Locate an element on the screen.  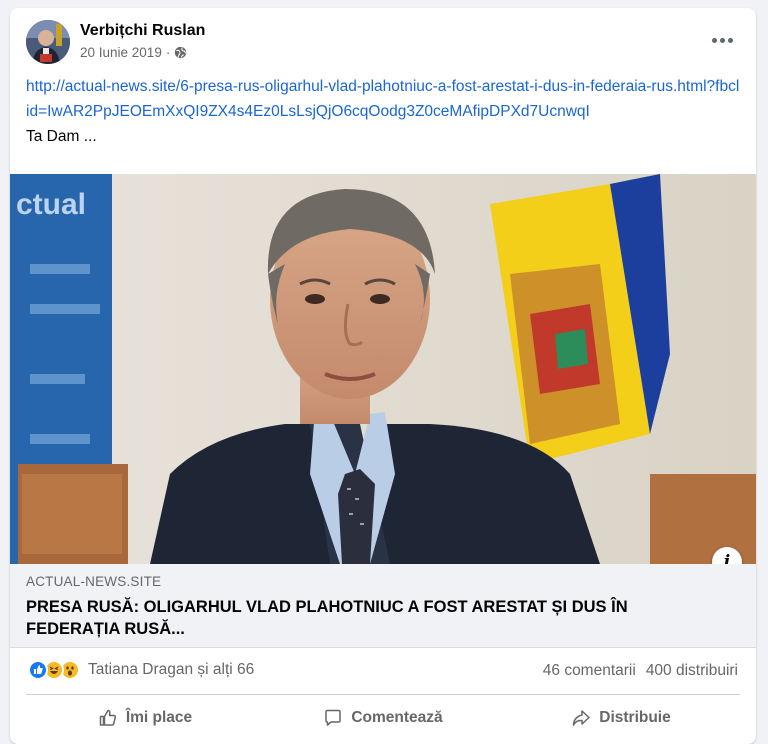
comment-icon is located at coordinates (333, 717).